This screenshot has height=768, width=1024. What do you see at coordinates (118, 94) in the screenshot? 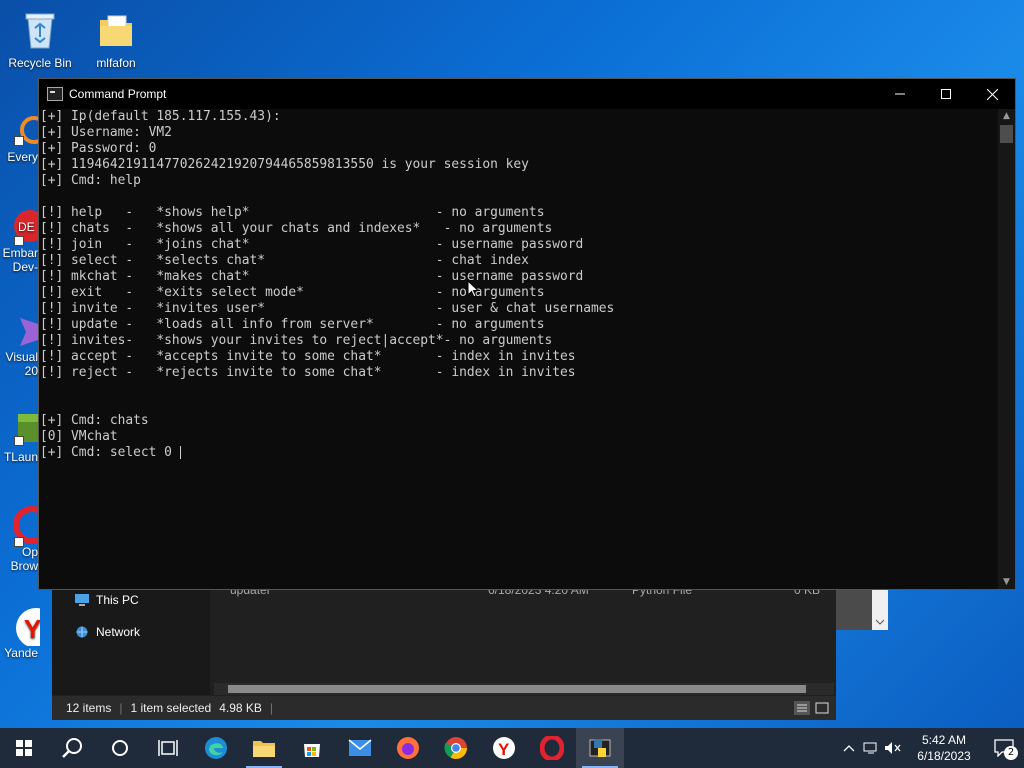
I see `window-title: Command Prompt` at bounding box center [118, 94].